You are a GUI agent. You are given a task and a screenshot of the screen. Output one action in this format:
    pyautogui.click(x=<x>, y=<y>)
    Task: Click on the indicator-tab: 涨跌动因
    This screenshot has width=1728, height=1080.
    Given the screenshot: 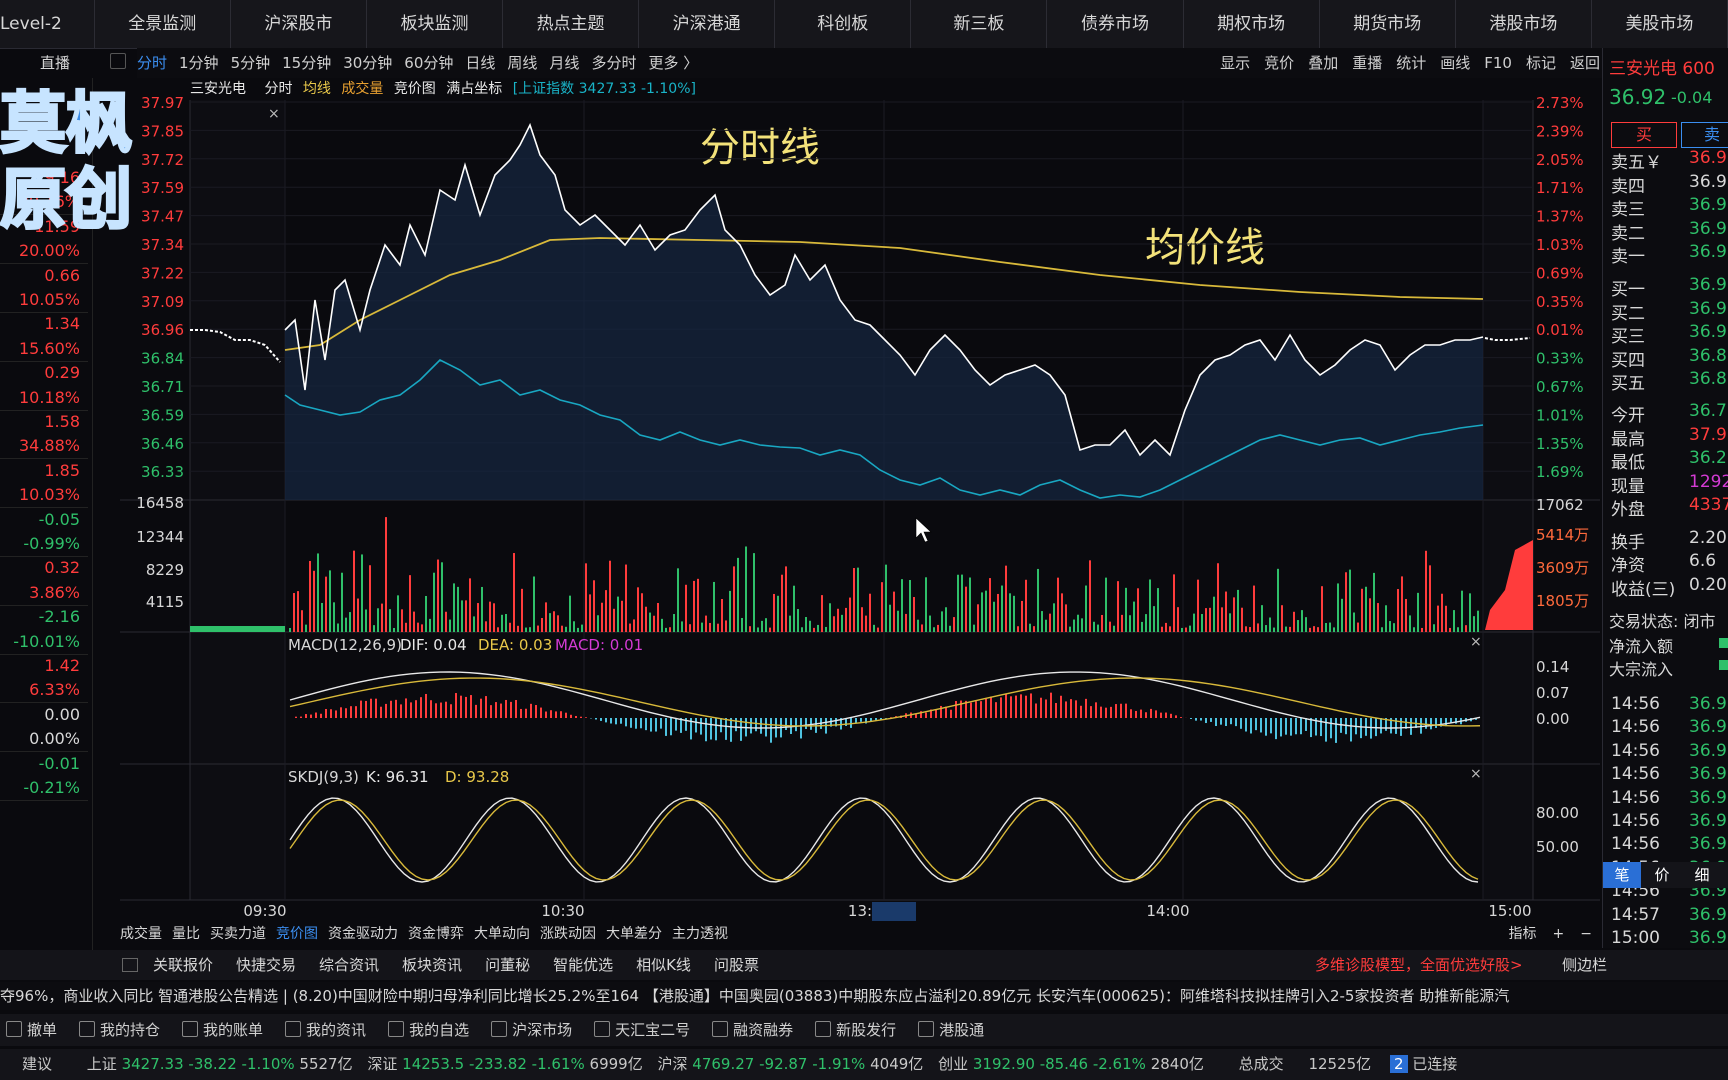 What is the action you would take?
    pyautogui.click(x=568, y=934)
    